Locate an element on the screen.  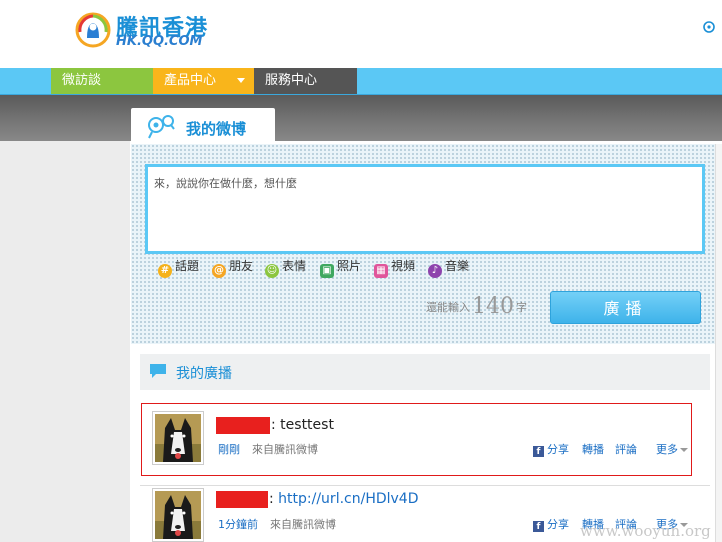
tool-label: 音樂 is located at coordinates (457, 266).